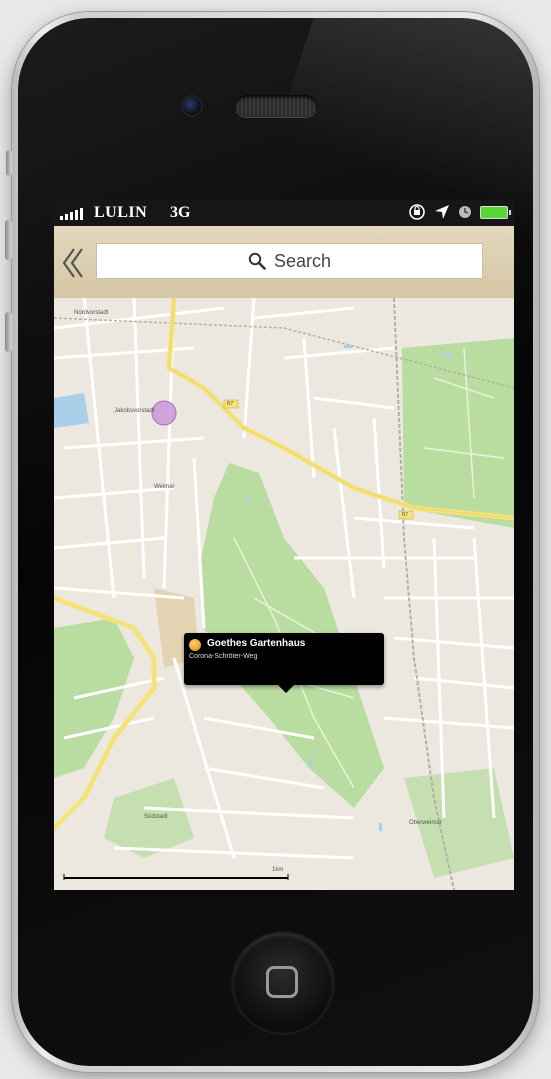  Describe the element at coordinates (9, 163) in the screenshot. I see `mute-switch` at that location.